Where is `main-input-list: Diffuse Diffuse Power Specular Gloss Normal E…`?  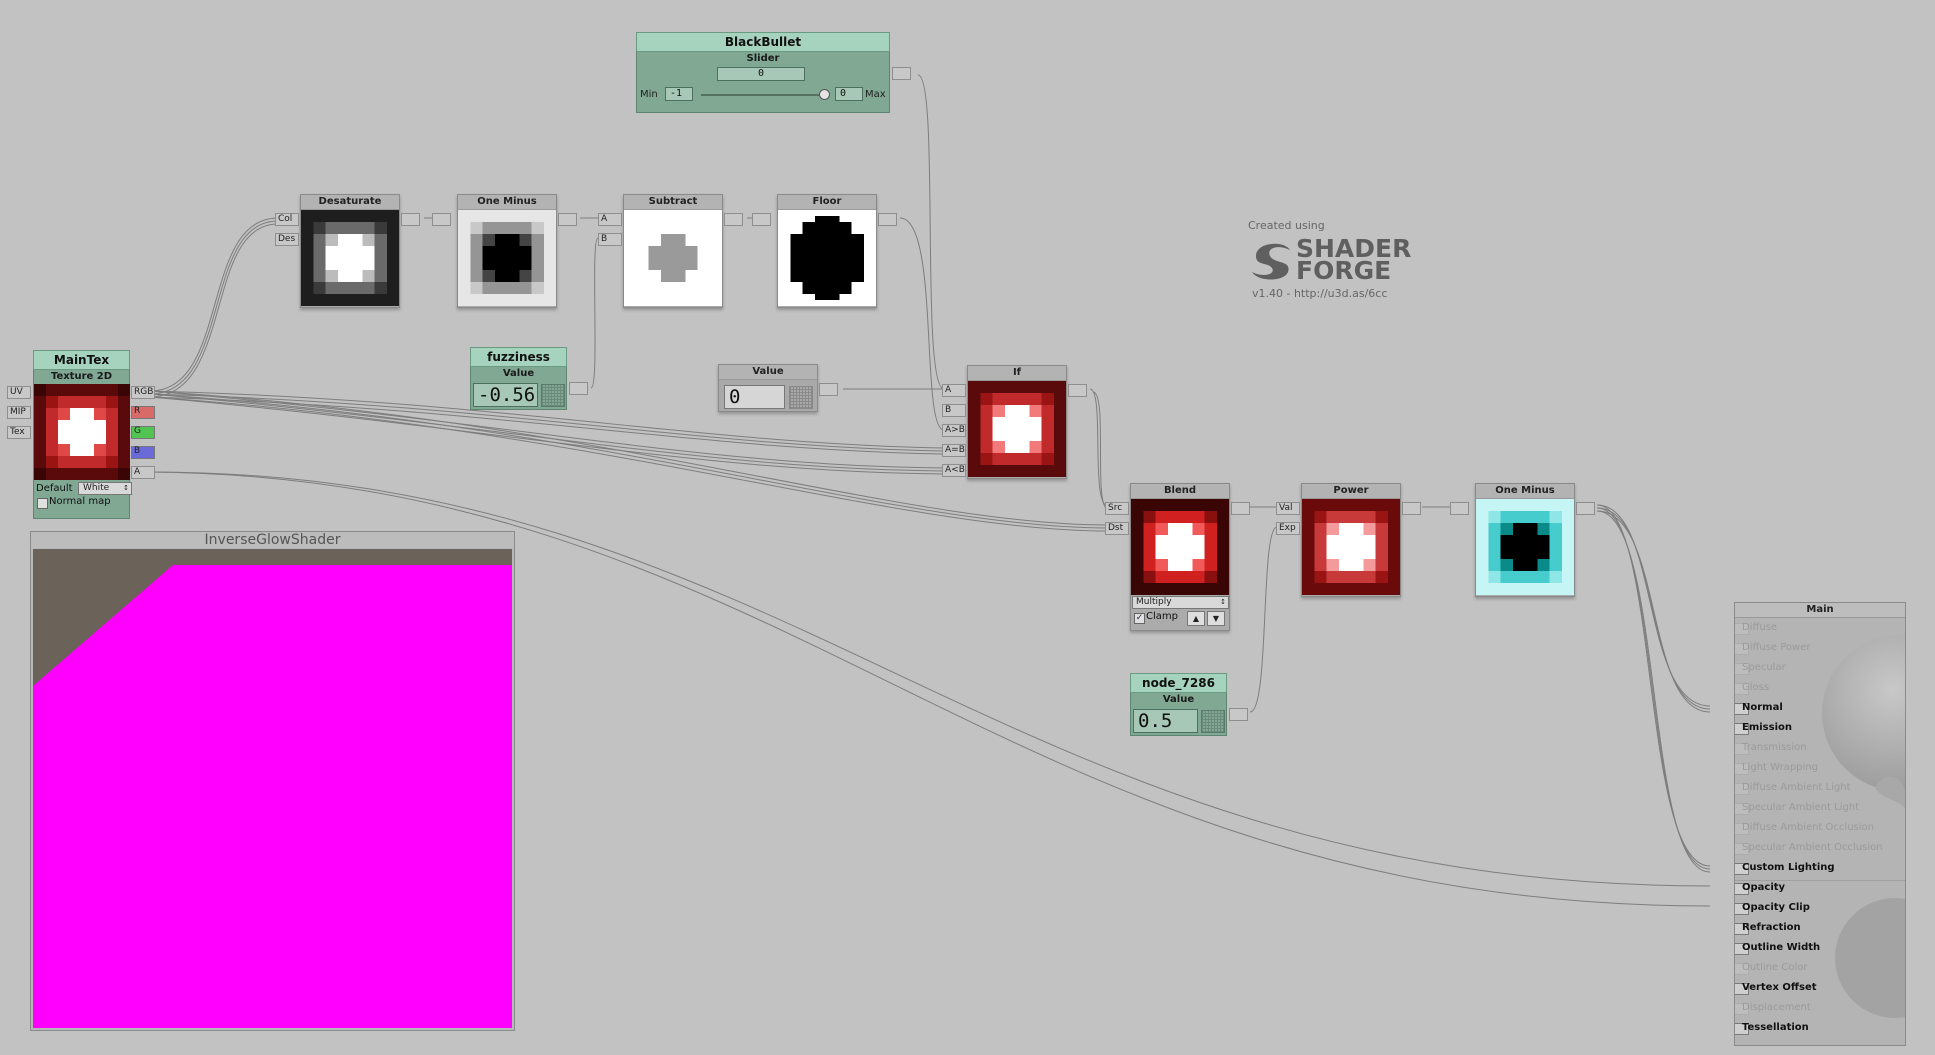
main-input-list: Diffuse Diffuse Power Specular Gloss Normal E… is located at coordinates (1820, 824).